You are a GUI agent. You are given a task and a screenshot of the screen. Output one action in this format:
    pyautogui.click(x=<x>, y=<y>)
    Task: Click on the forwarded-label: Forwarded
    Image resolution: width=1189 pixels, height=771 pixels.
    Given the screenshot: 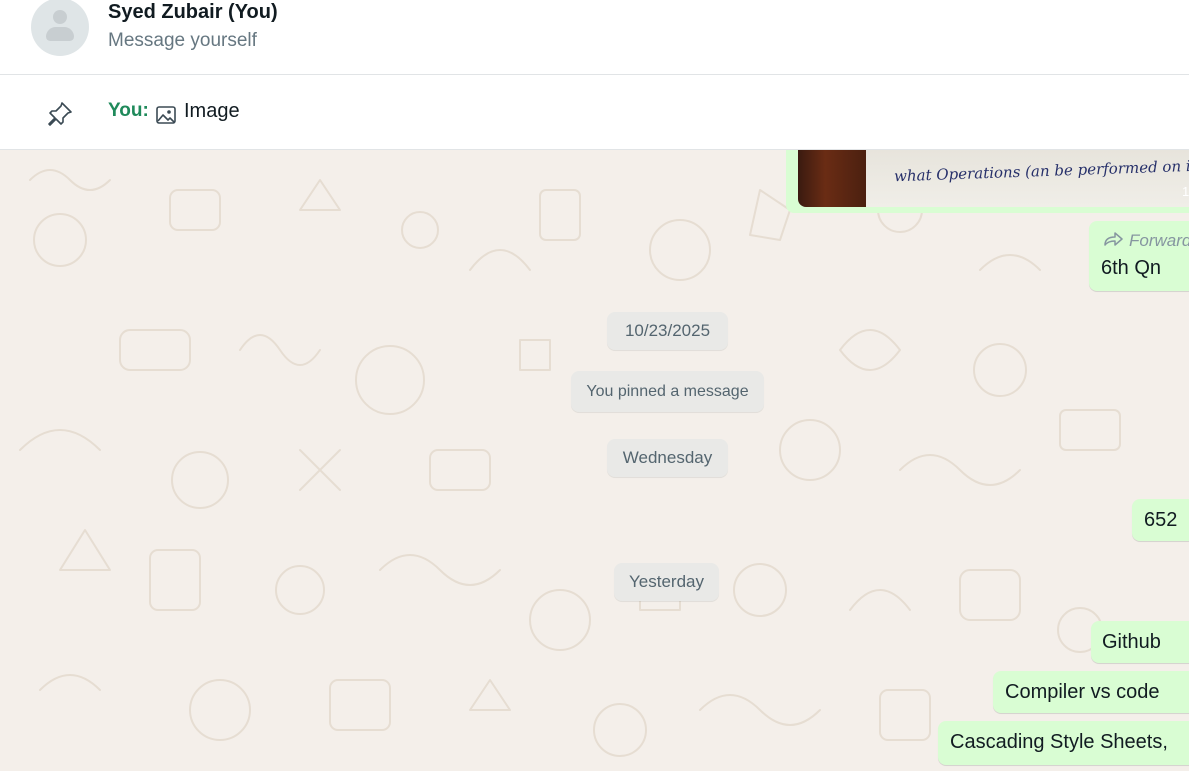 What is the action you would take?
    pyautogui.click(x=1159, y=240)
    